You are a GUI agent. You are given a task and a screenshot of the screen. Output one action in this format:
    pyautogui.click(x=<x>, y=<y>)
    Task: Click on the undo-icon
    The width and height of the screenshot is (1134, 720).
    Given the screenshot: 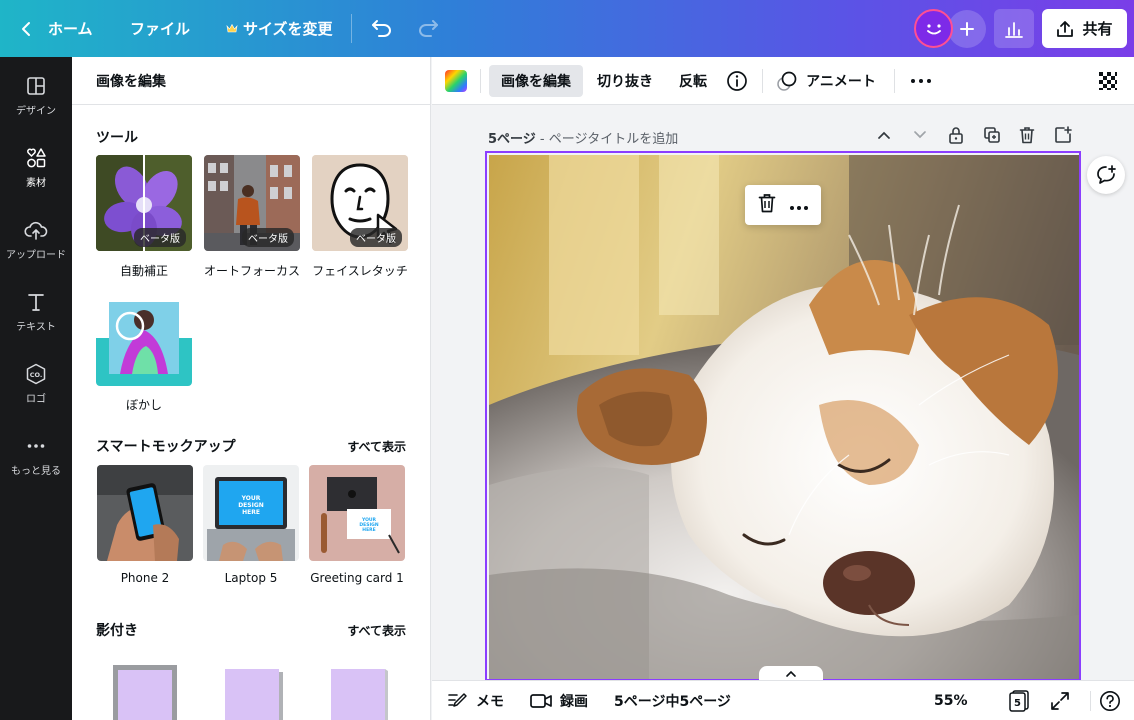 What is the action you would take?
    pyautogui.click(x=381, y=28)
    